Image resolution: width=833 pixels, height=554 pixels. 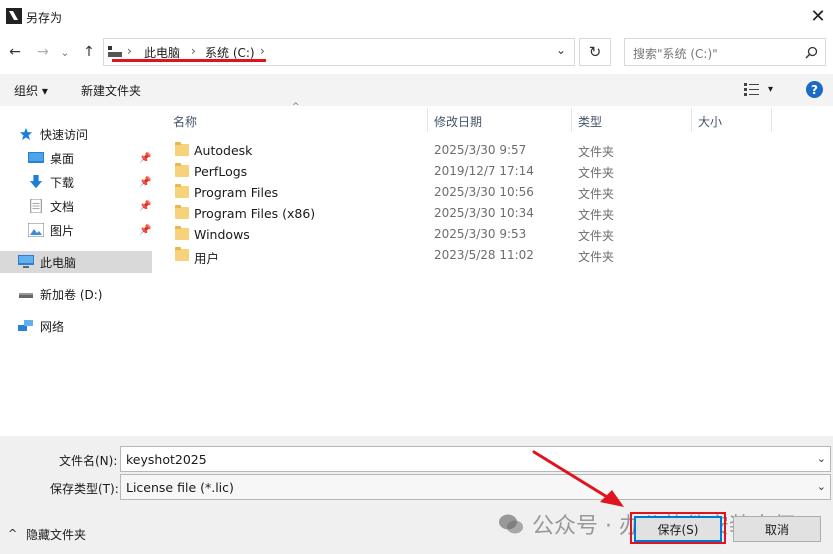 What do you see at coordinates (14, 16) in the screenshot?
I see `app-icon` at bounding box center [14, 16].